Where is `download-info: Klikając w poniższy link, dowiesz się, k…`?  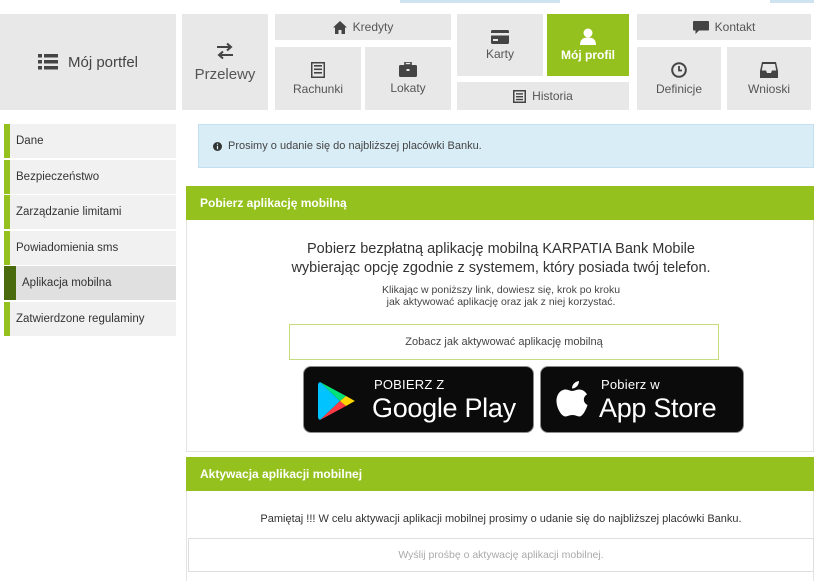
download-info: Klikając w poniższy link, dowiesz się, k… is located at coordinates (501, 290).